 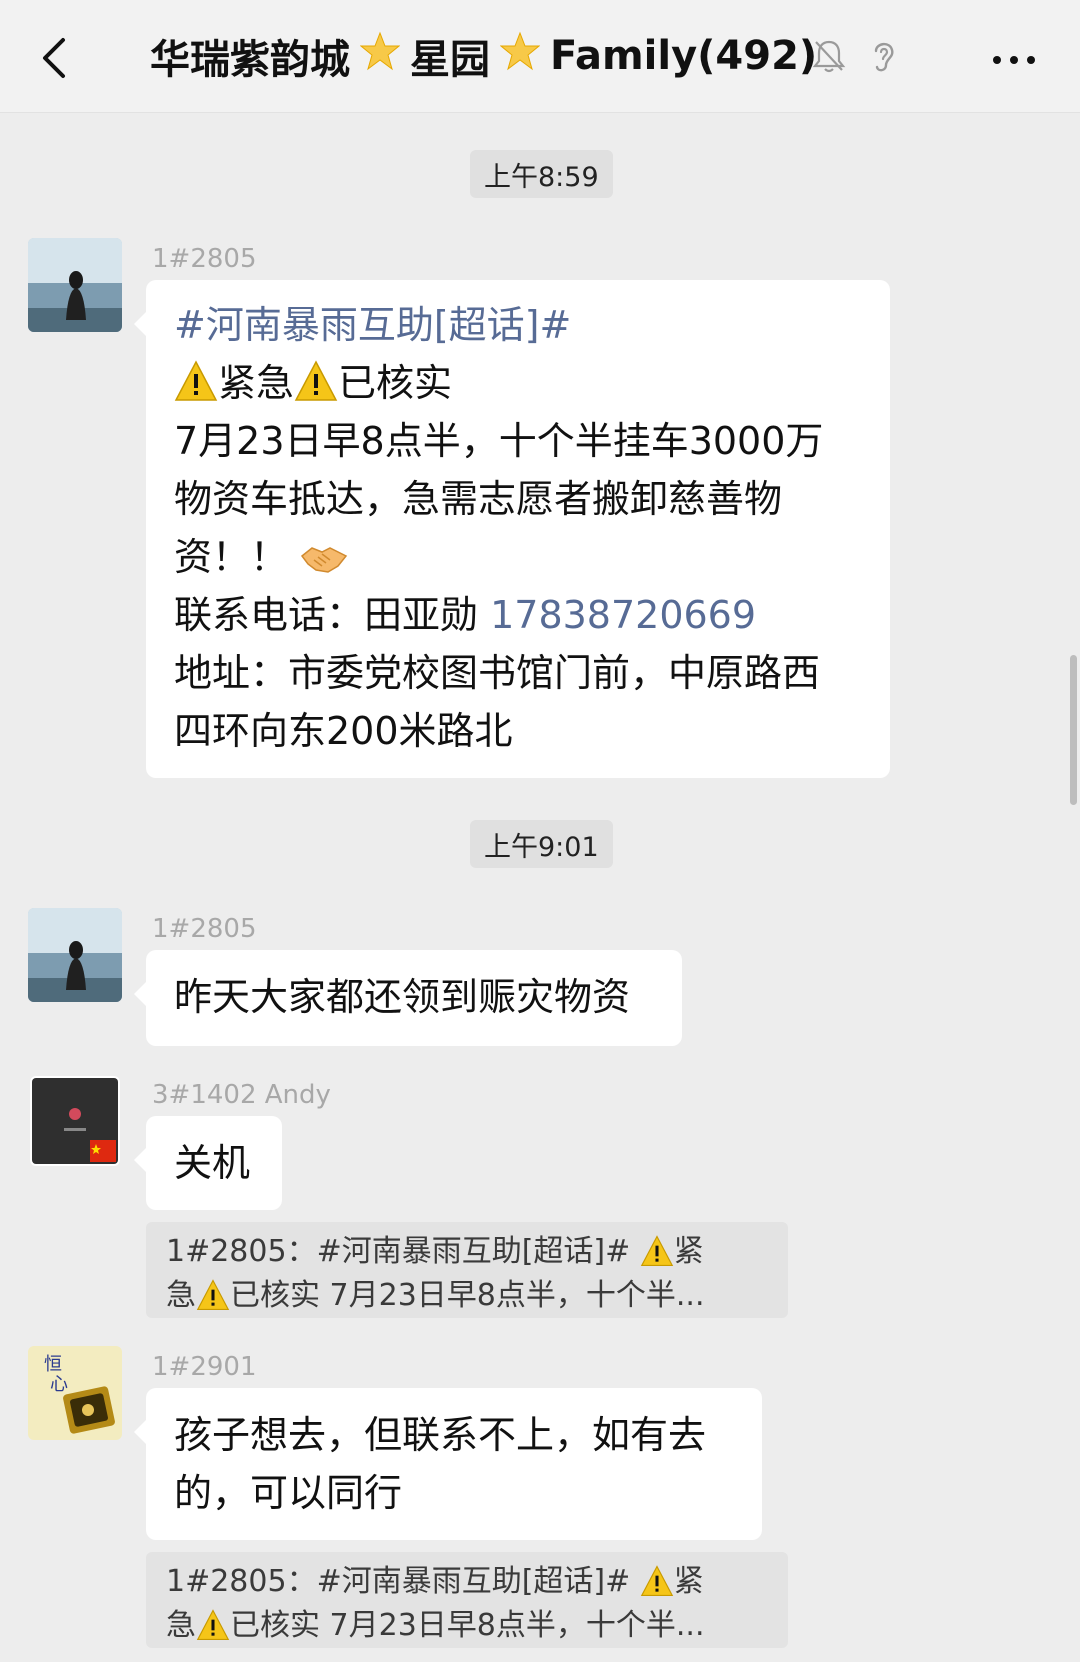 What do you see at coordinates (256, 383) in the screenshot?
I see `urgent-text: 紧急` at bounding box center [256, 383].